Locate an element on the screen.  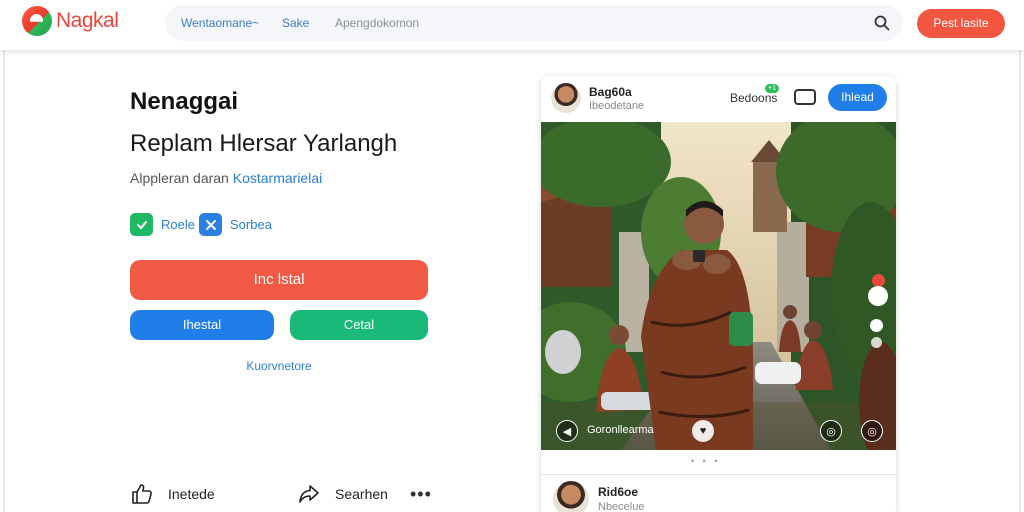
check-icon is located at coordinates (141, 224).